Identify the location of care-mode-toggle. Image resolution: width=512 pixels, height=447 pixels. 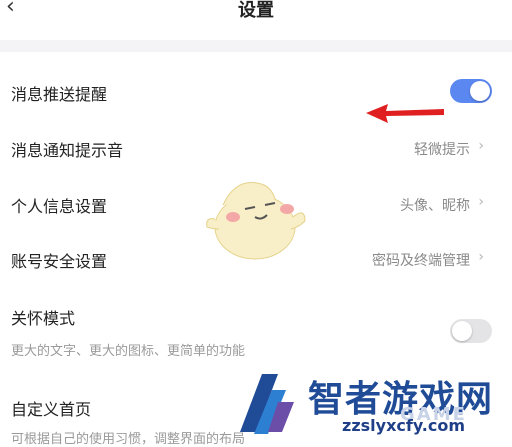
(471, 331).